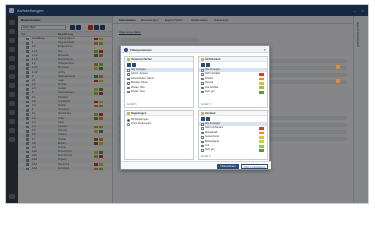 The width and height of the screenshot is (375, 240). Describe the element at coordinates (159, 135) in the screenshot. I see `regulations-filter-box: Regelungen Mit Regelungen Ohne Regelungen` at that location.